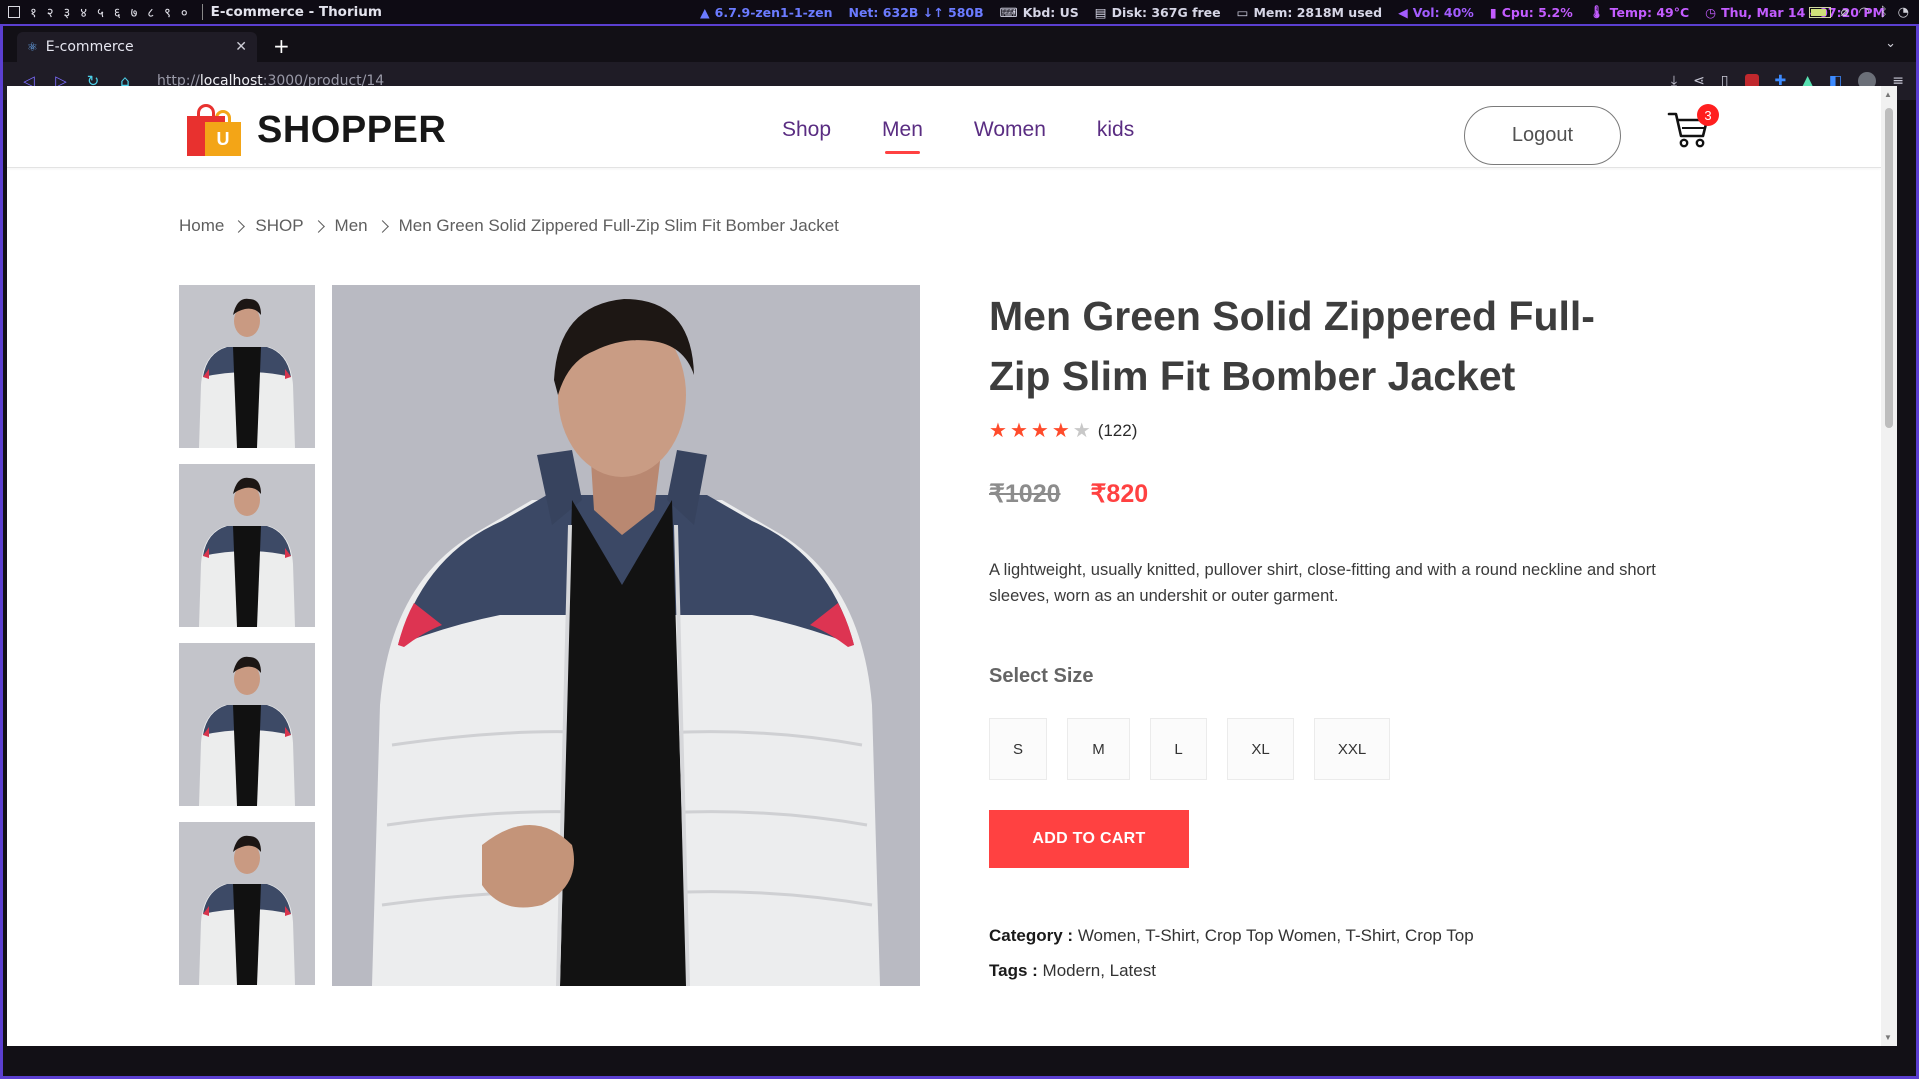 The height and width of the screenshot is (1079, 1919). Describe the element at coordinates (1099, 970) in the screenshot. I see `tags-value: Modern, Latest` at that location.